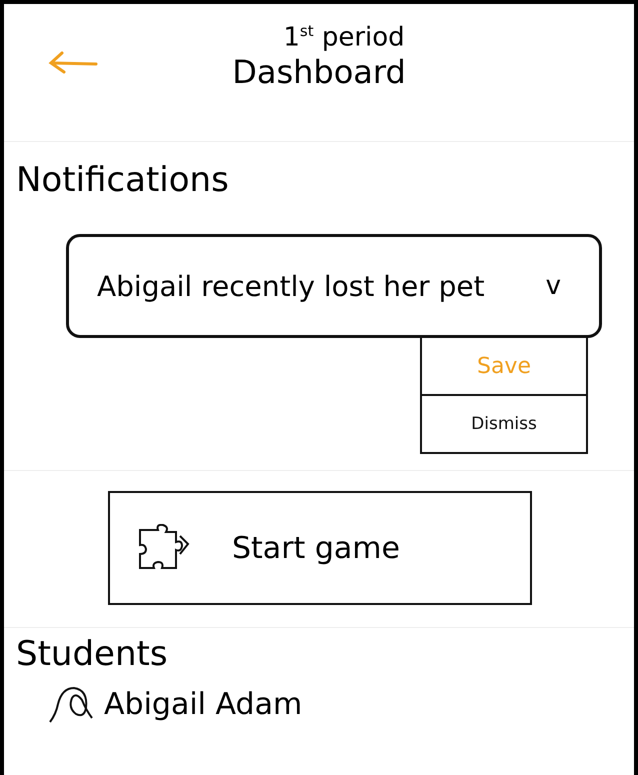  I want to click on notification-card: Abigail recently lost her pet v, so click(334, 286).